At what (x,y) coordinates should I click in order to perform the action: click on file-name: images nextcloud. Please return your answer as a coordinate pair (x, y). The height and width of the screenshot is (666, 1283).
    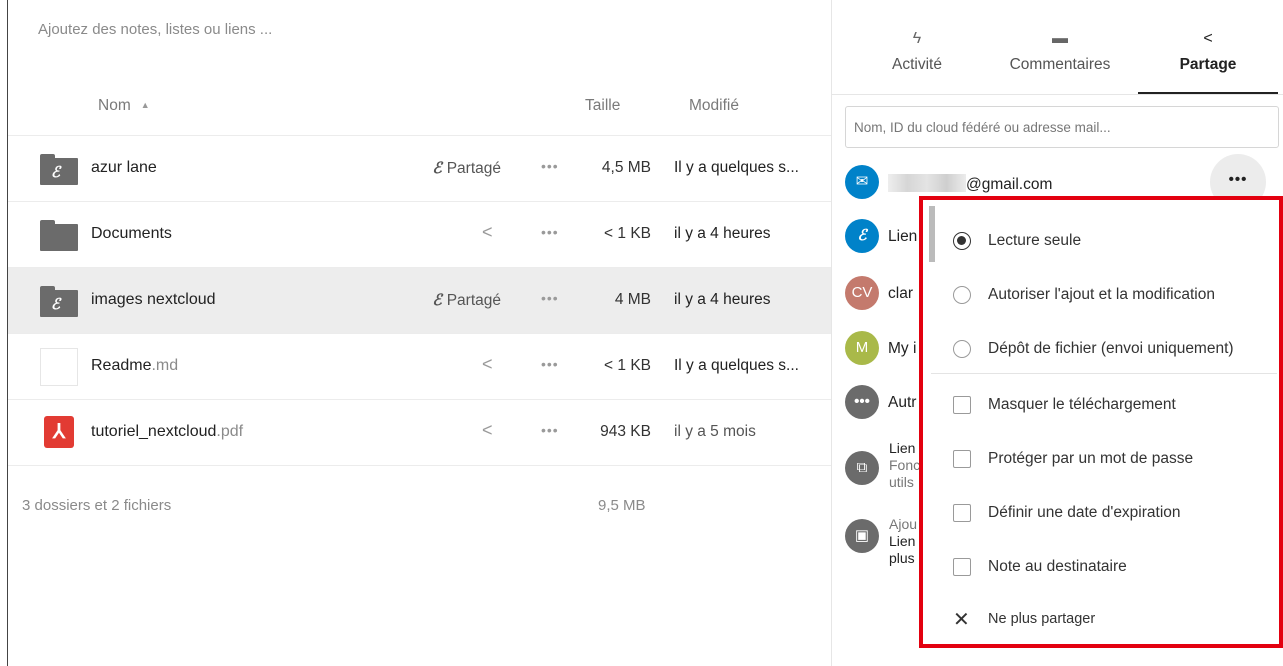
    Looking at the image, I should click on (153, 300).